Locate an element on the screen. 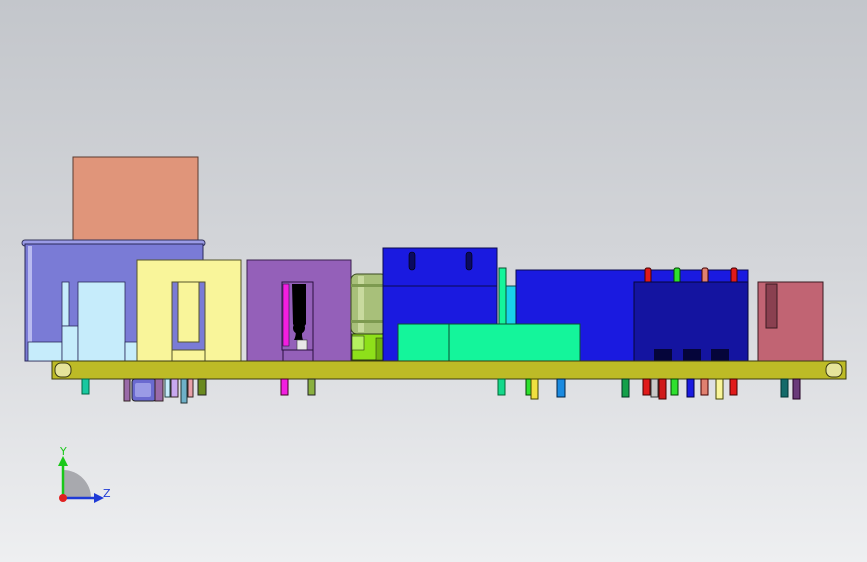 Image resolution: width=867 pixels, height=562 pixels. cyan-spacer is located at coordinates (511, 305).